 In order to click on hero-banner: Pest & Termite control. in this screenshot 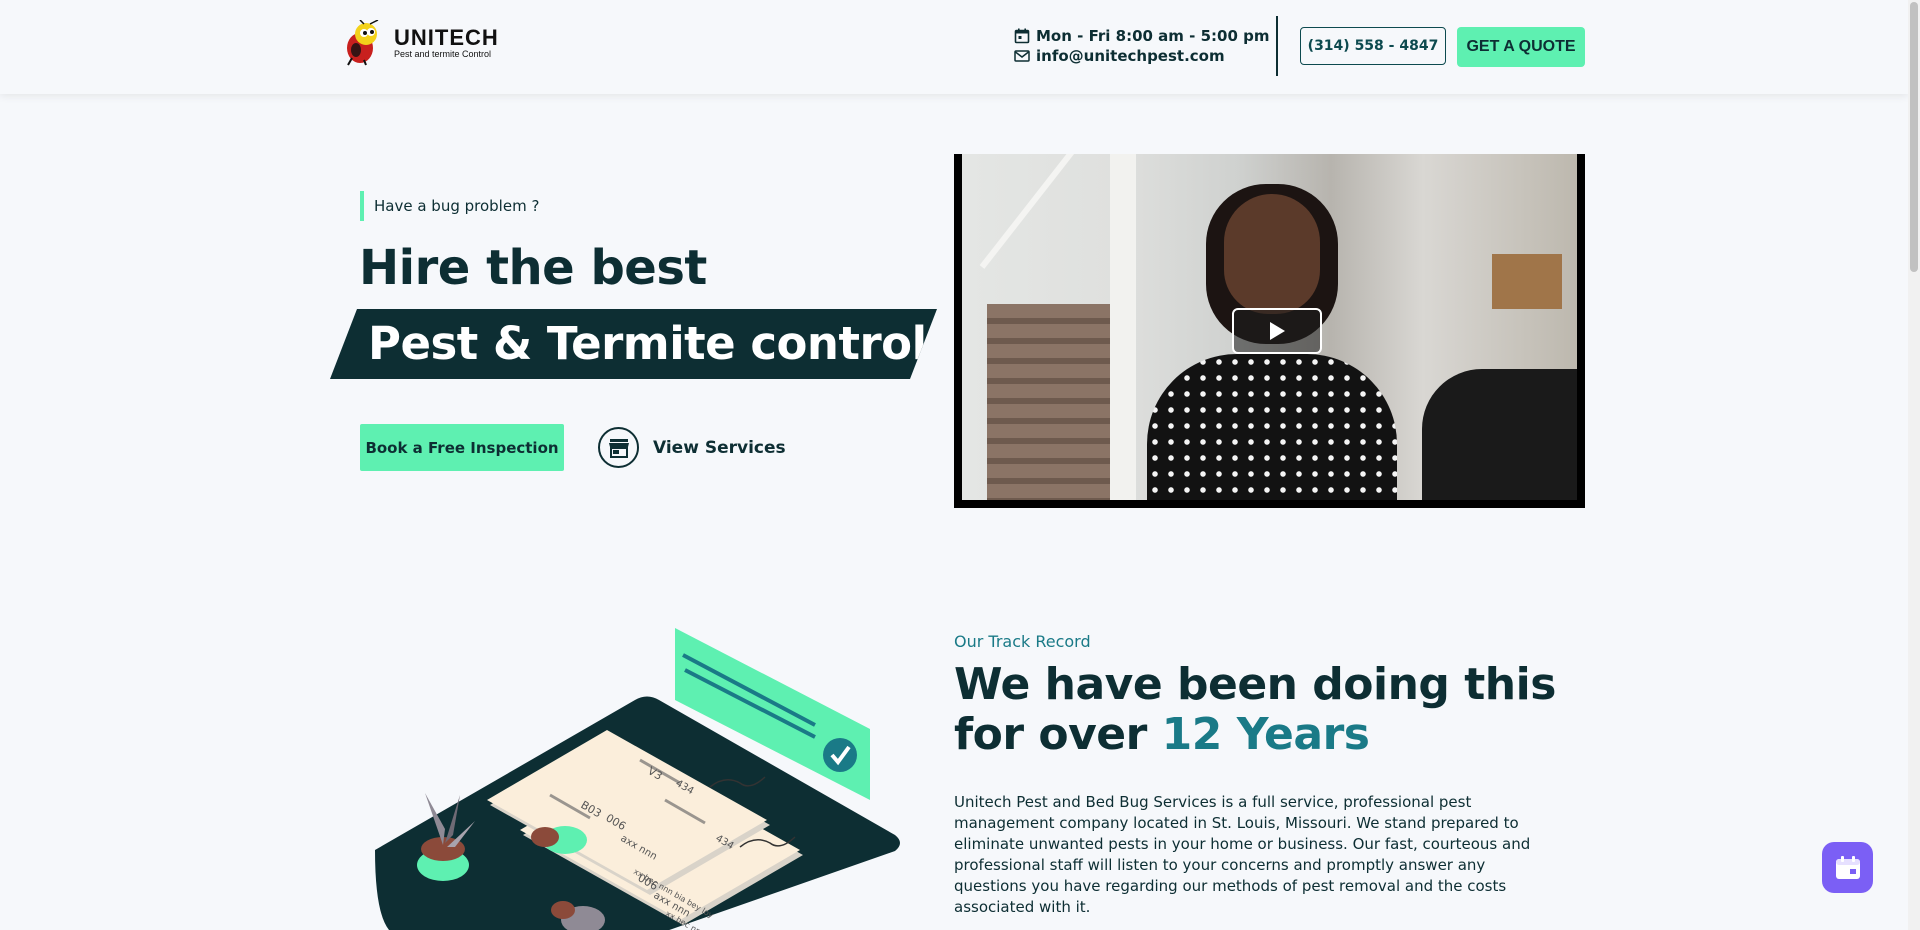, I will do `click(633, 344)`.